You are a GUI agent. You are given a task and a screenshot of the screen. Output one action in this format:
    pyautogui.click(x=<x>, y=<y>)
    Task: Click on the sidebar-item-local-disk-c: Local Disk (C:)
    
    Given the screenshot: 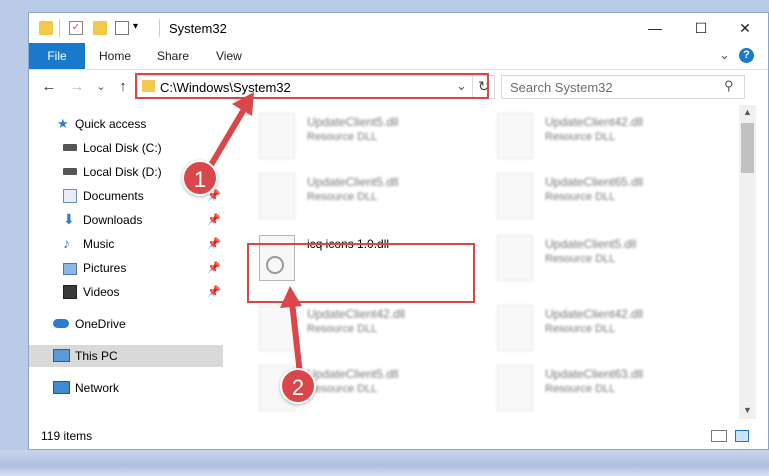 What is the action you would take?
    pyautogui.click(x=126, y=148)
    